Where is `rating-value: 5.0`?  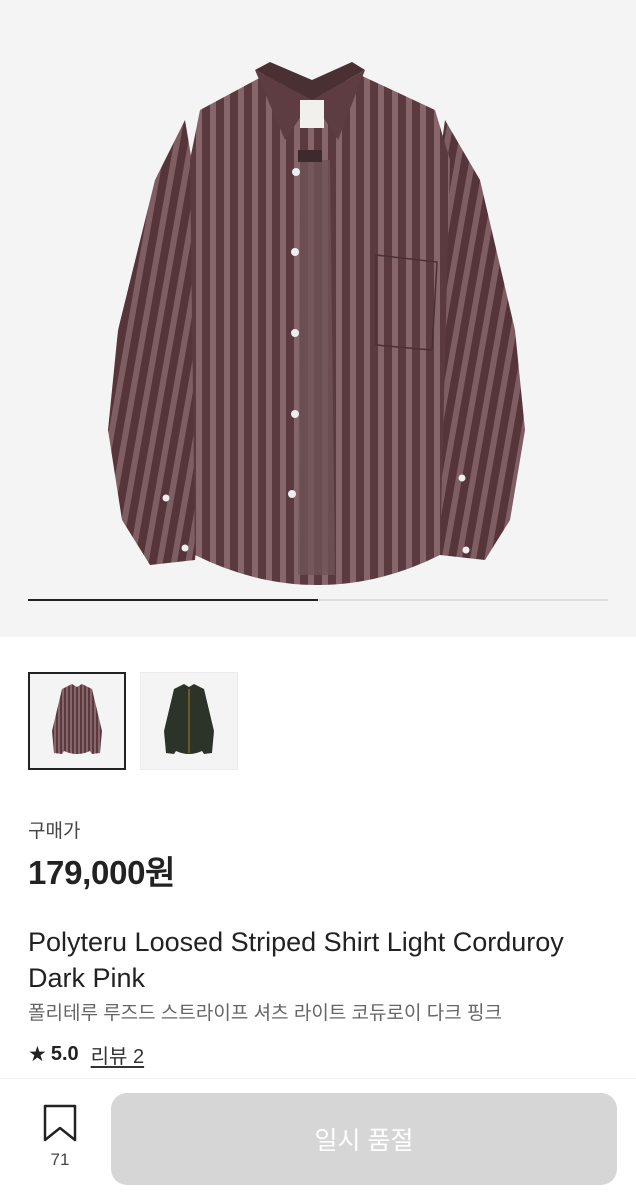 rating-value: 5.0 is located at coordinates (64, 1054).